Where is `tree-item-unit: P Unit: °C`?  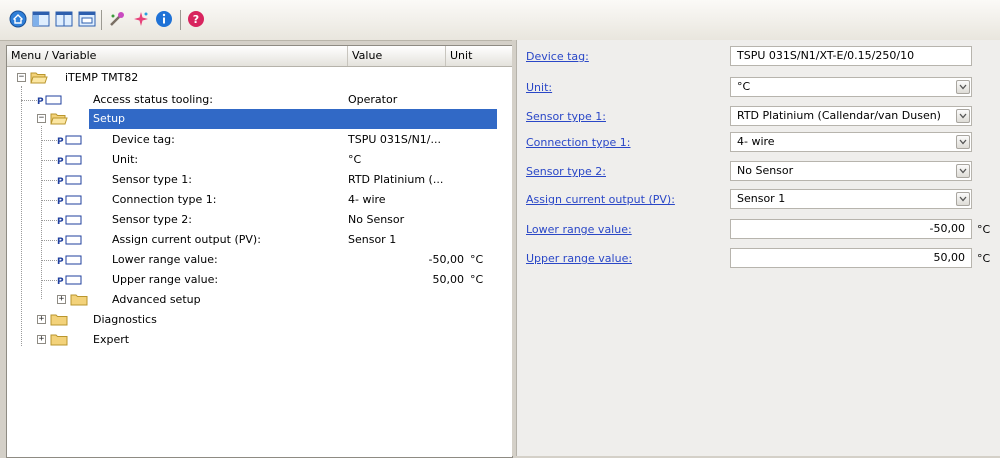 tree-item-unit: P Unit: °C is located at coordinates (259, 160).